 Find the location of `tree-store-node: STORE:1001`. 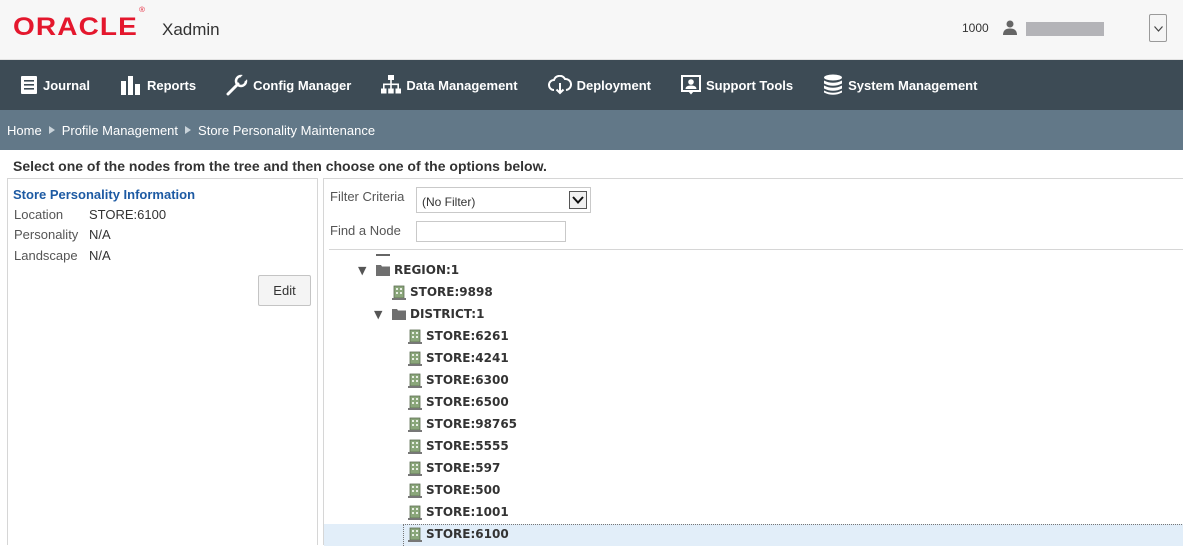

tree-store-node: STORE:1001 is located at coordinates (449, 512).